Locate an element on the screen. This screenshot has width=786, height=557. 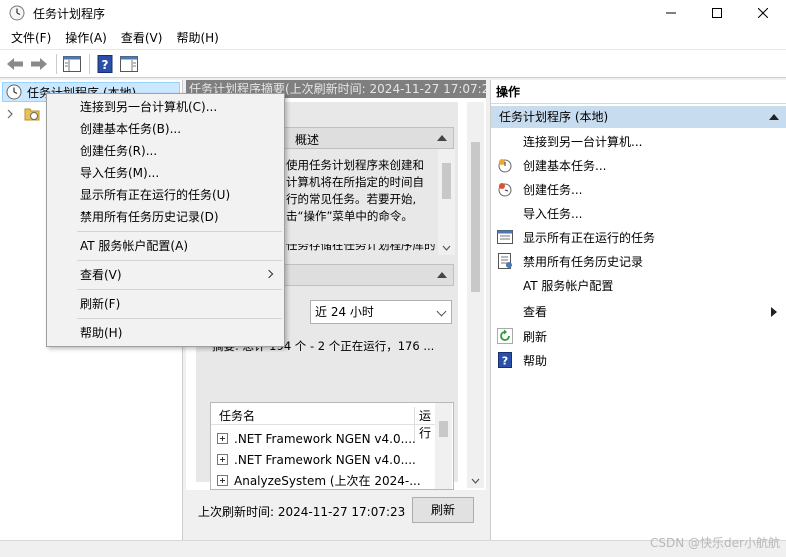
minimize-icon is located at coordinates (671, 13).